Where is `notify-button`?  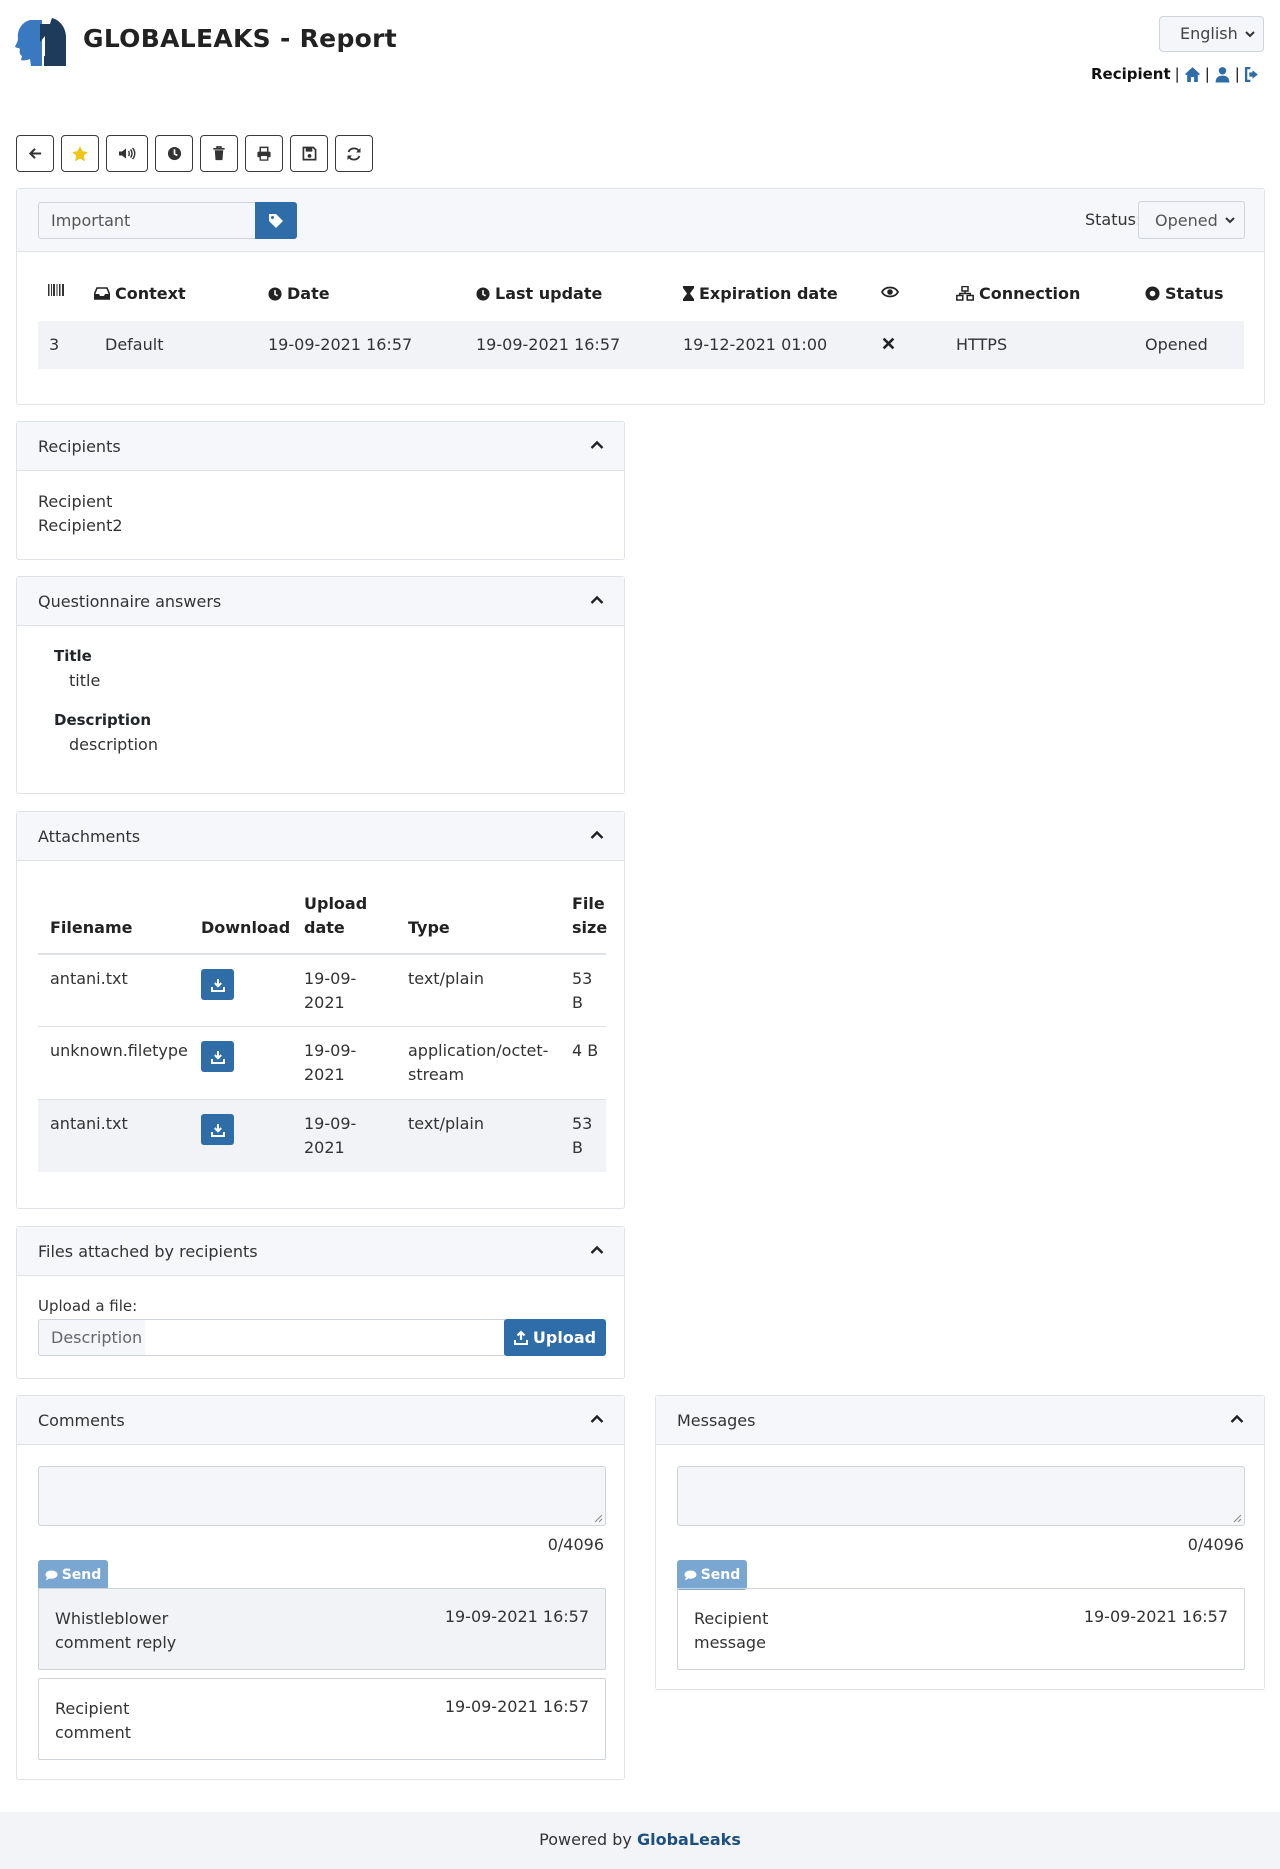
notify-button is located at coordinates (127, 153).